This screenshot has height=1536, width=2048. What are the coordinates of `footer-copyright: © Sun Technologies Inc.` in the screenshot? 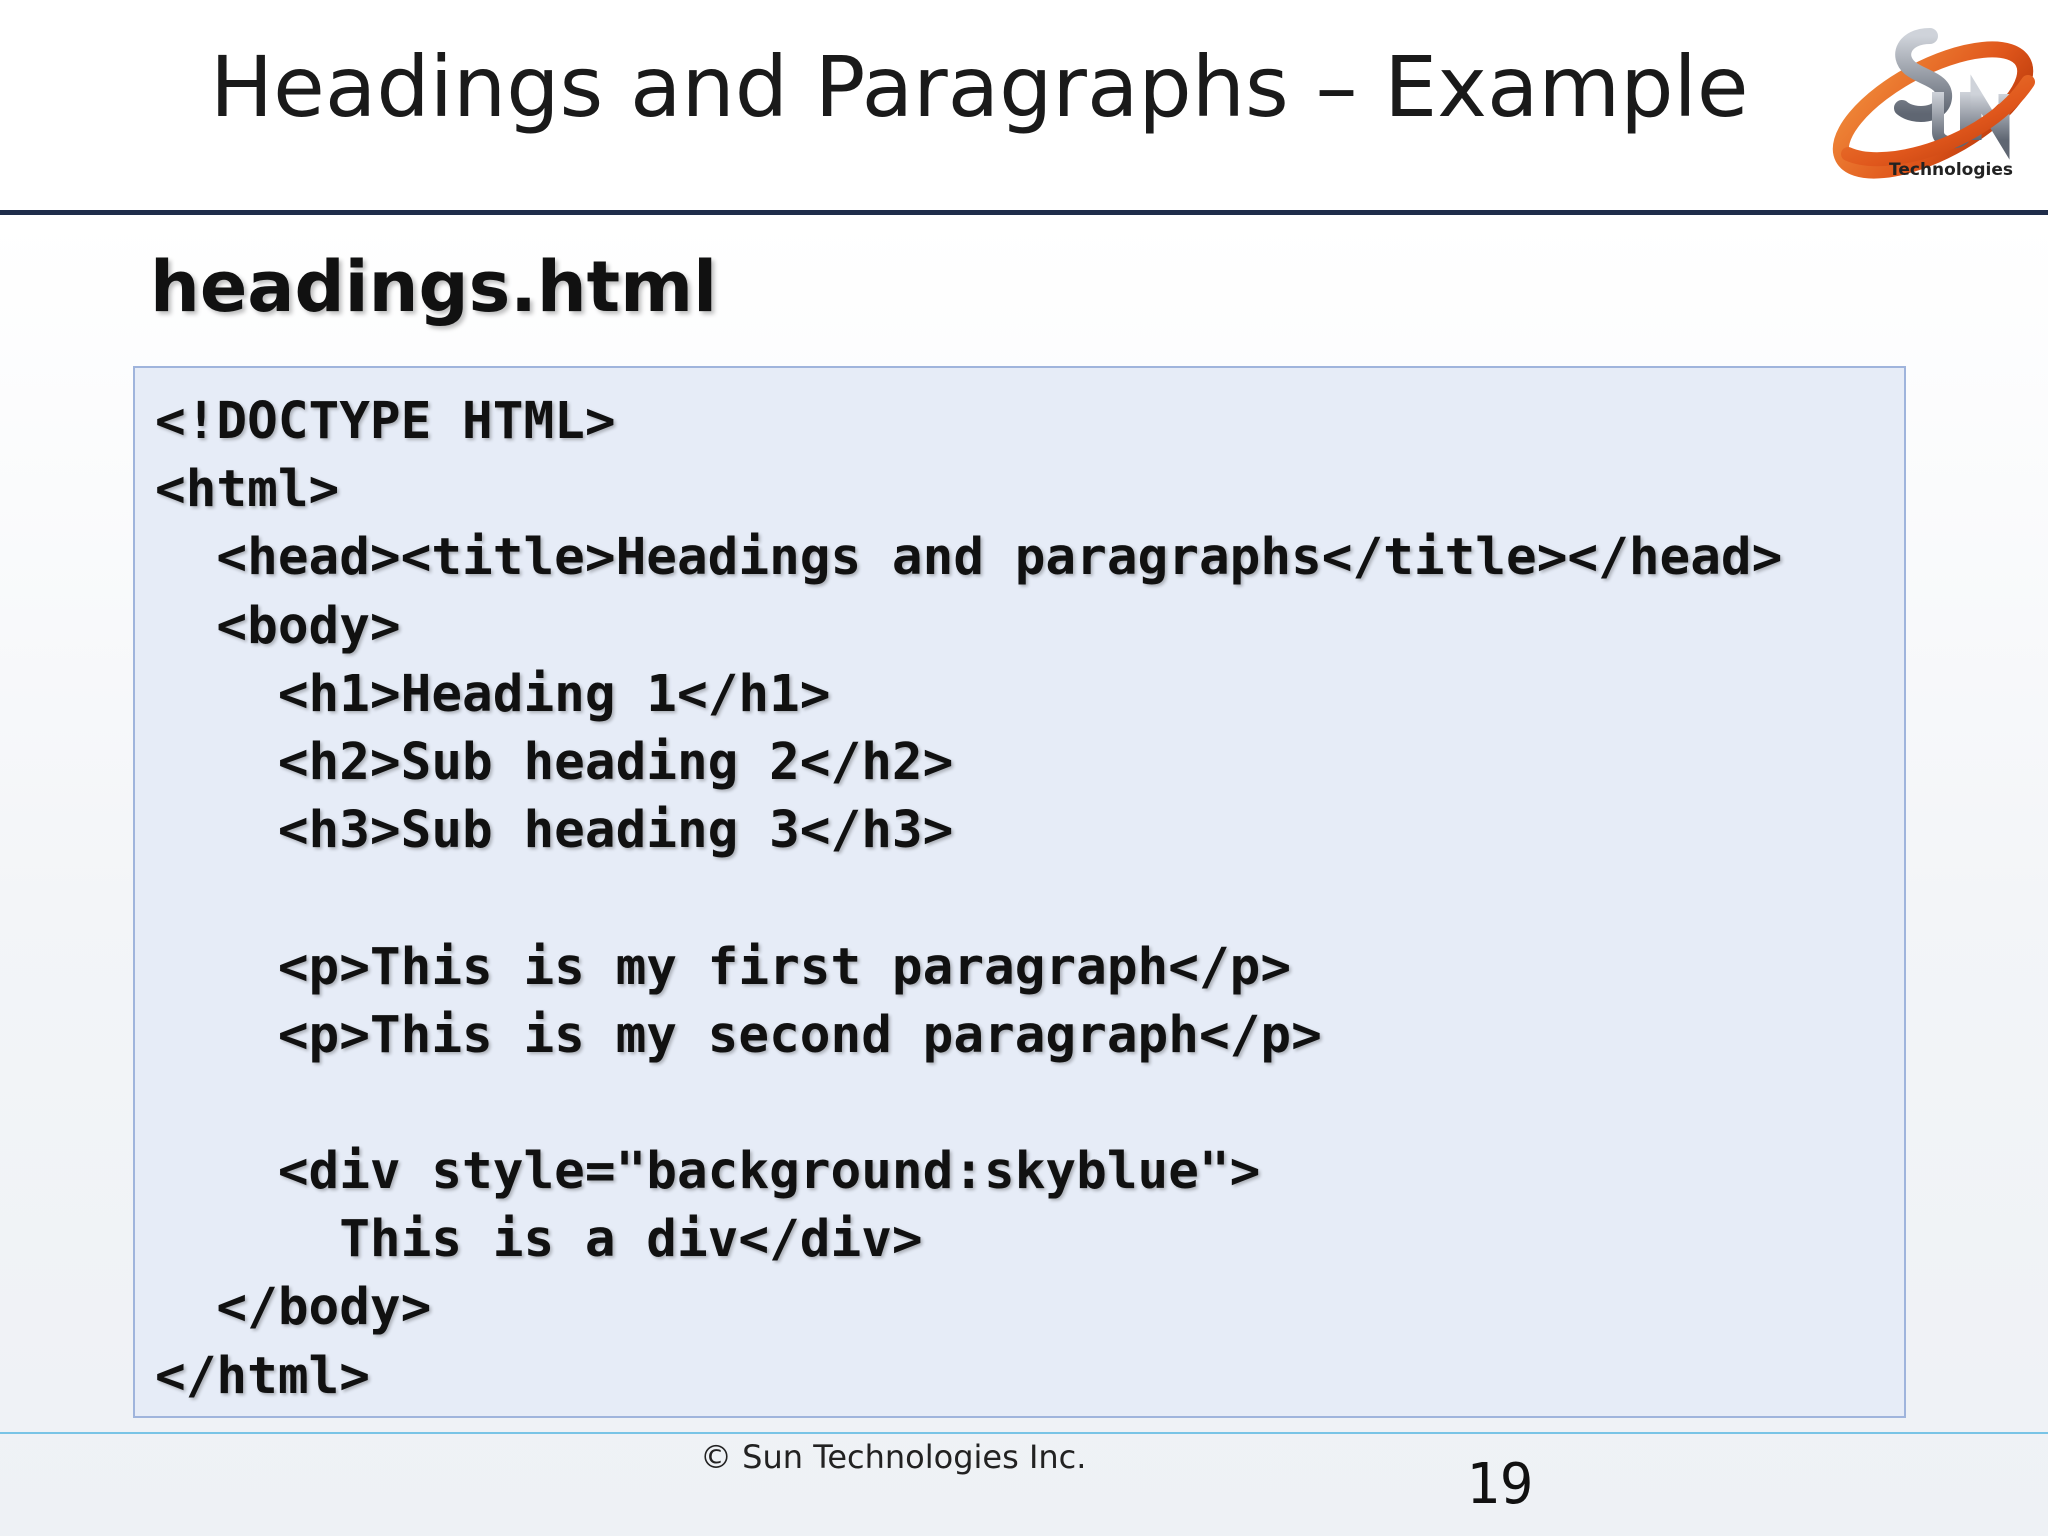 It's located at (893, 1457).